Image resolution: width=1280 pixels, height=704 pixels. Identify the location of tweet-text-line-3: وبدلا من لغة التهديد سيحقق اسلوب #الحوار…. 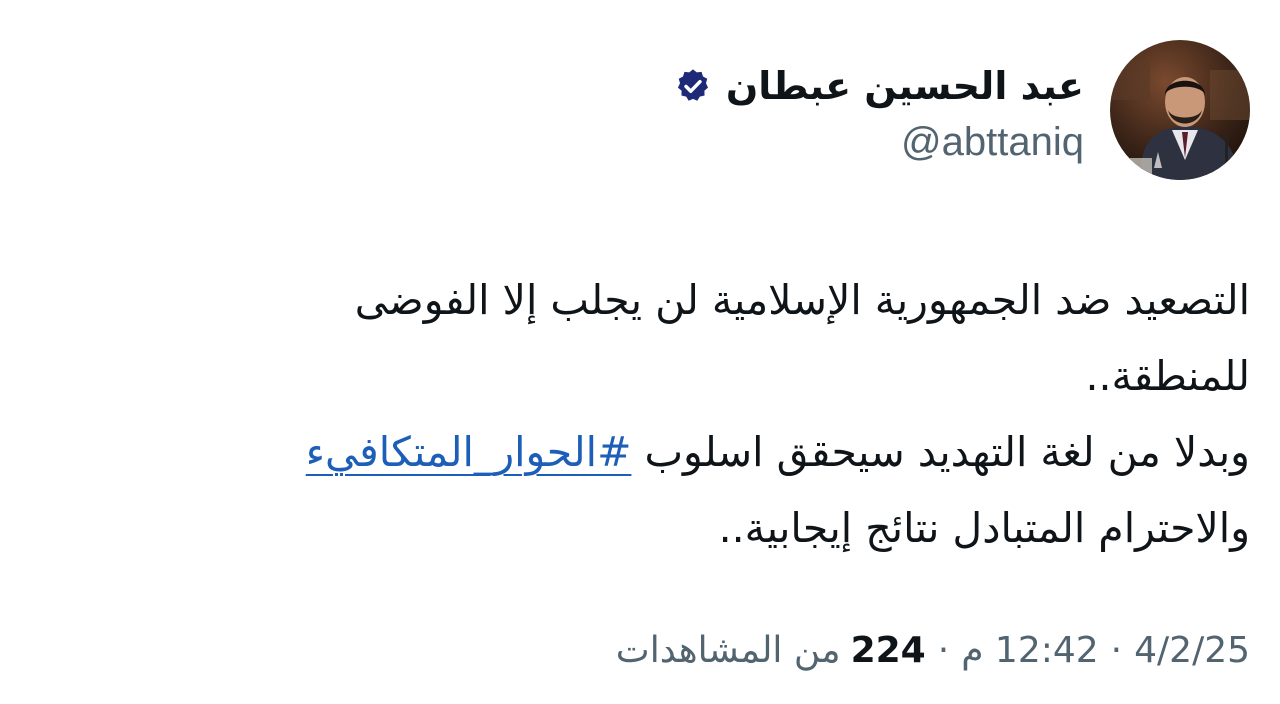
(680, 452).